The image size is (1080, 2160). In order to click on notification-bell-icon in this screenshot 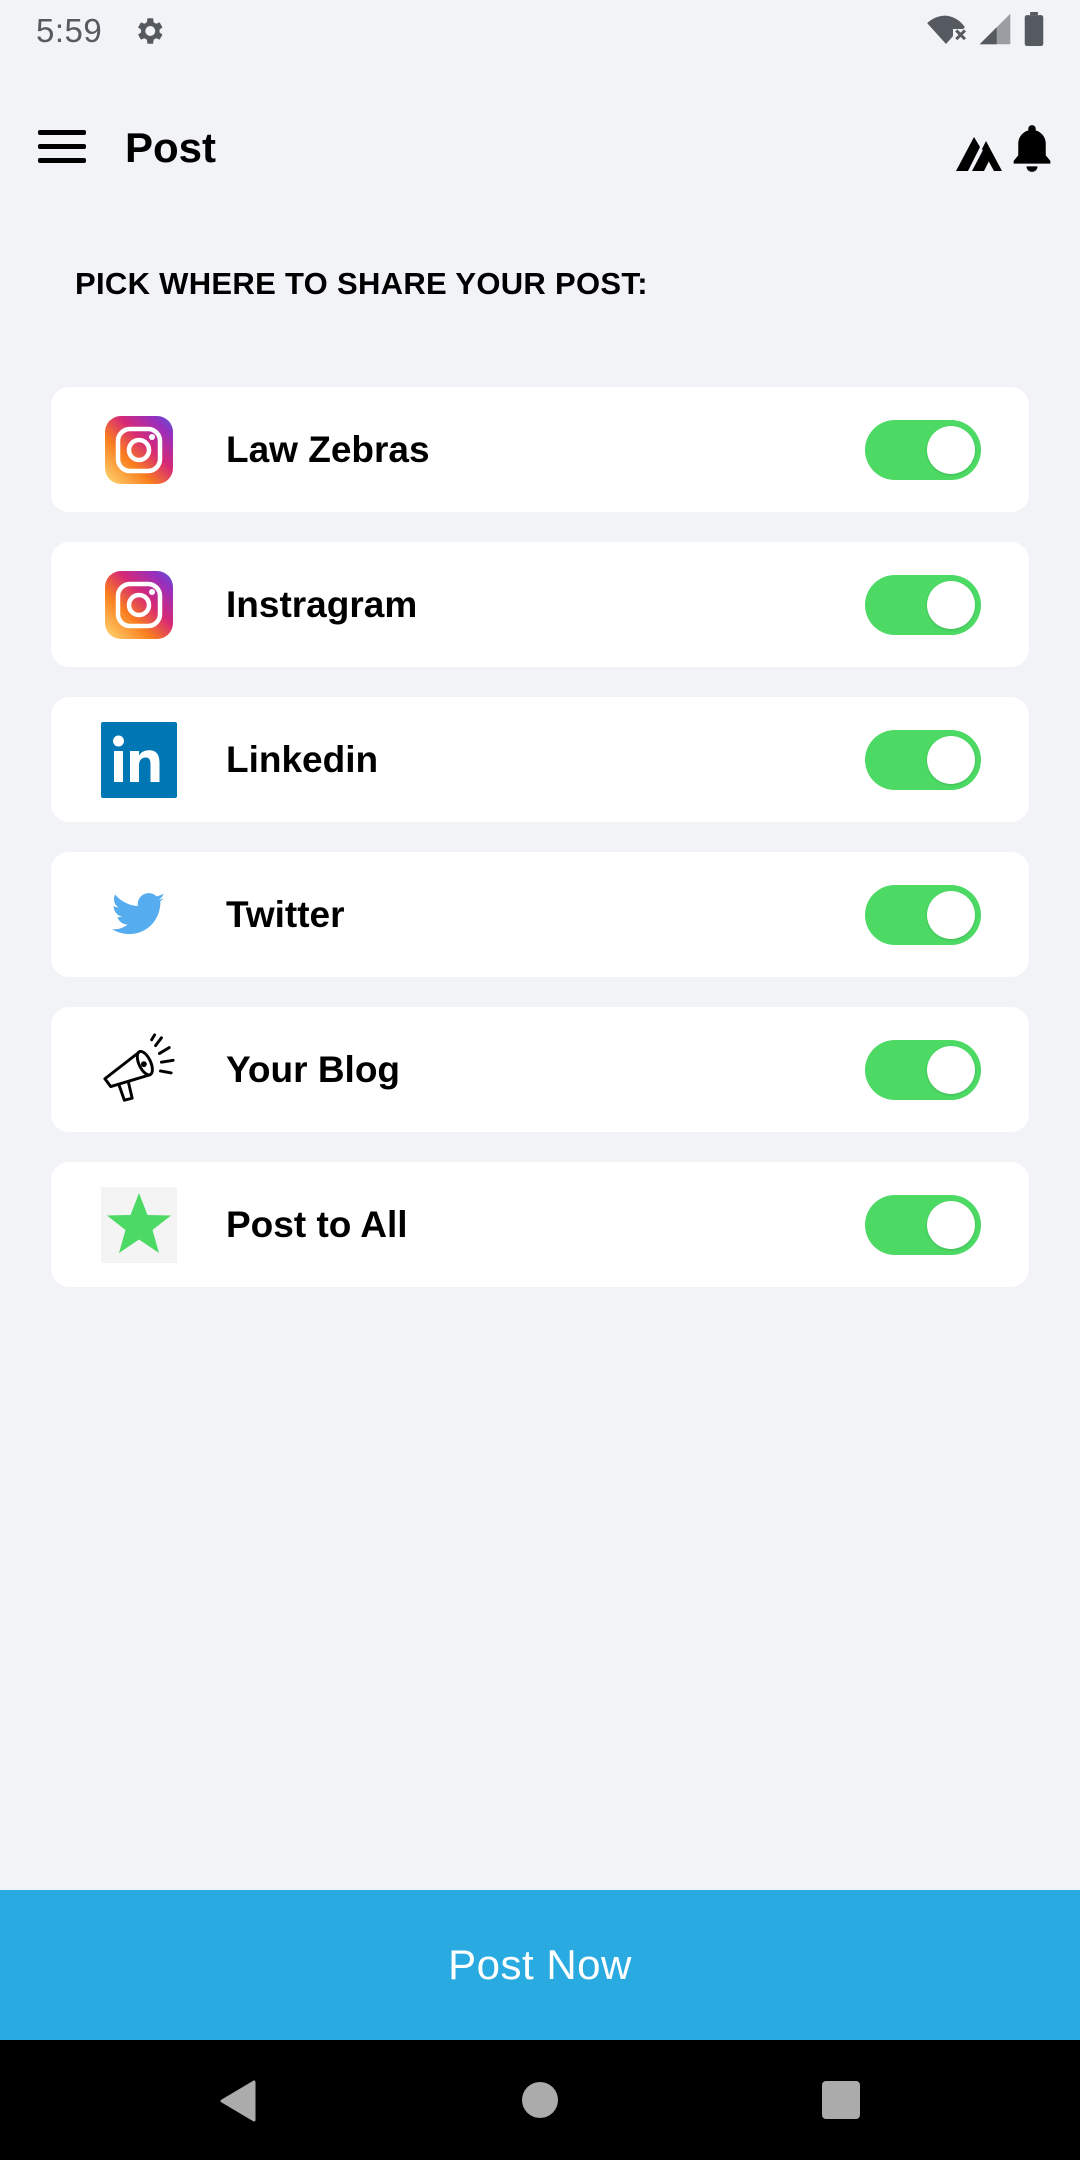, I will do `click(1032, 148)`.